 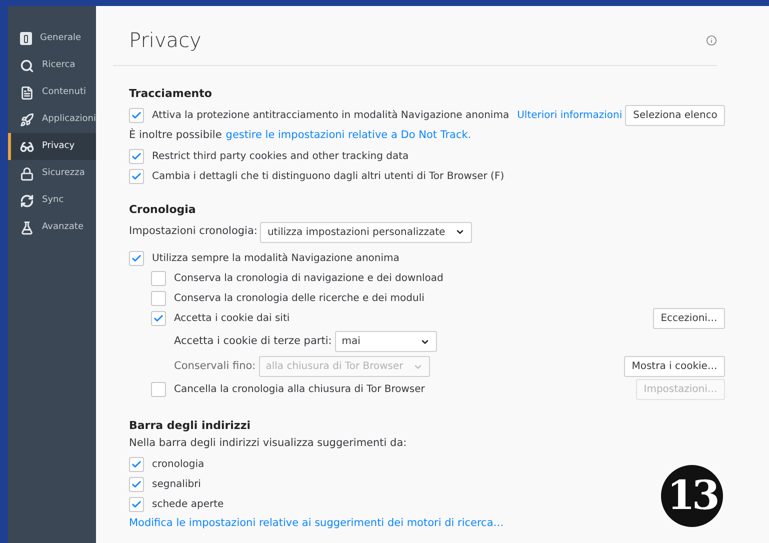 What do you see at coordinates (178, 465) in the screenshot?
I see `checkbox-label: cronologia` at bounding box center [178, 465].